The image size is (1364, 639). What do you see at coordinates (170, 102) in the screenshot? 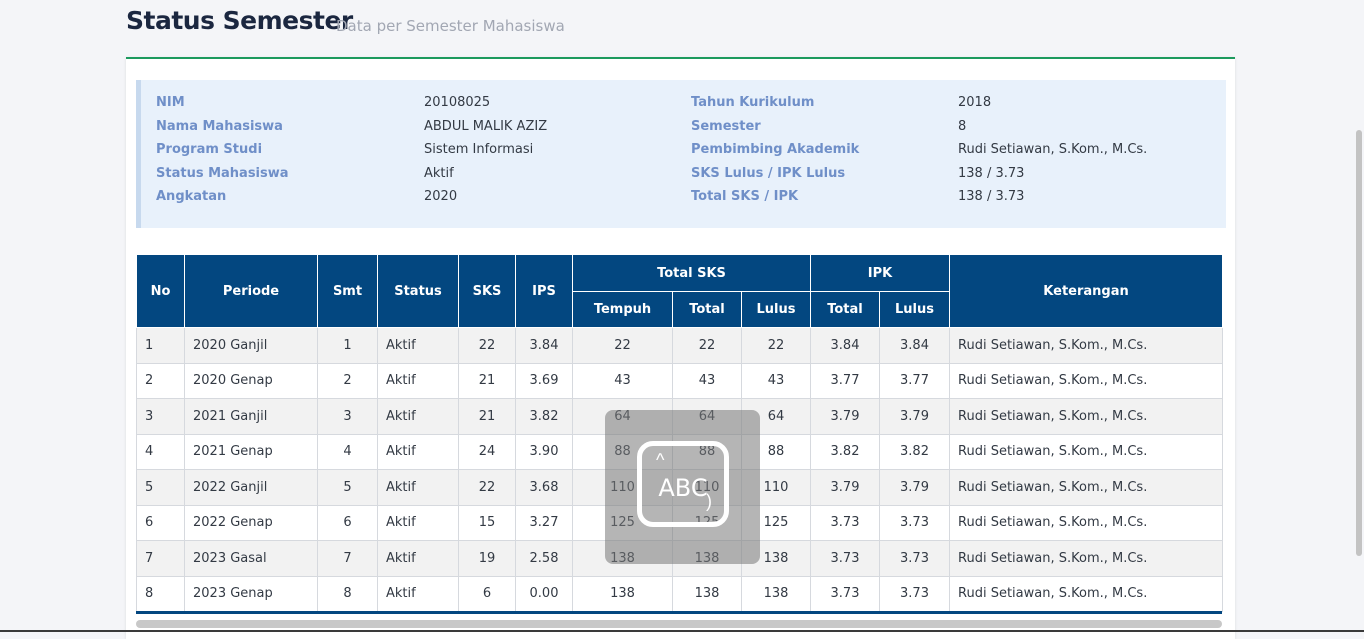
I see `info-label-nim: NIM` at bounding box center [170, 102].